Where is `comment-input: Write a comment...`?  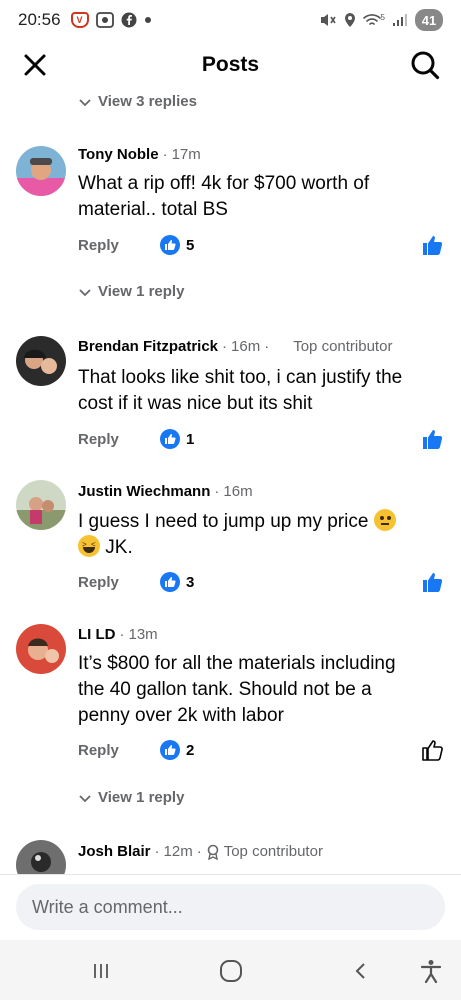 comment-input: Write a comment... is located at coordinates (230, 907).